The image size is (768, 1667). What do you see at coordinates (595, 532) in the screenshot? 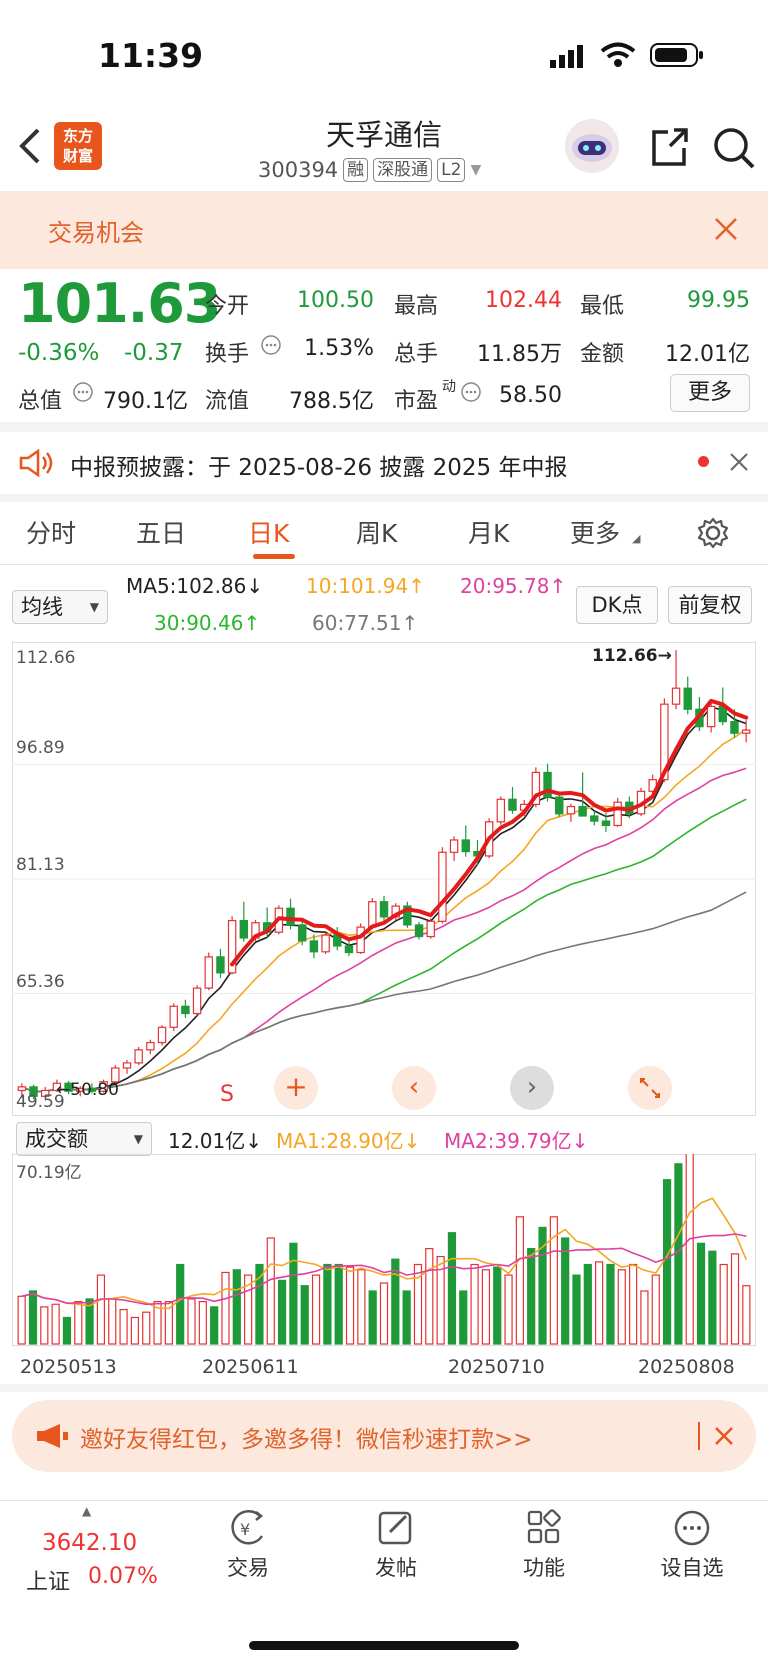
I see `tab-more: 更多` at bounding box center [595, 532].